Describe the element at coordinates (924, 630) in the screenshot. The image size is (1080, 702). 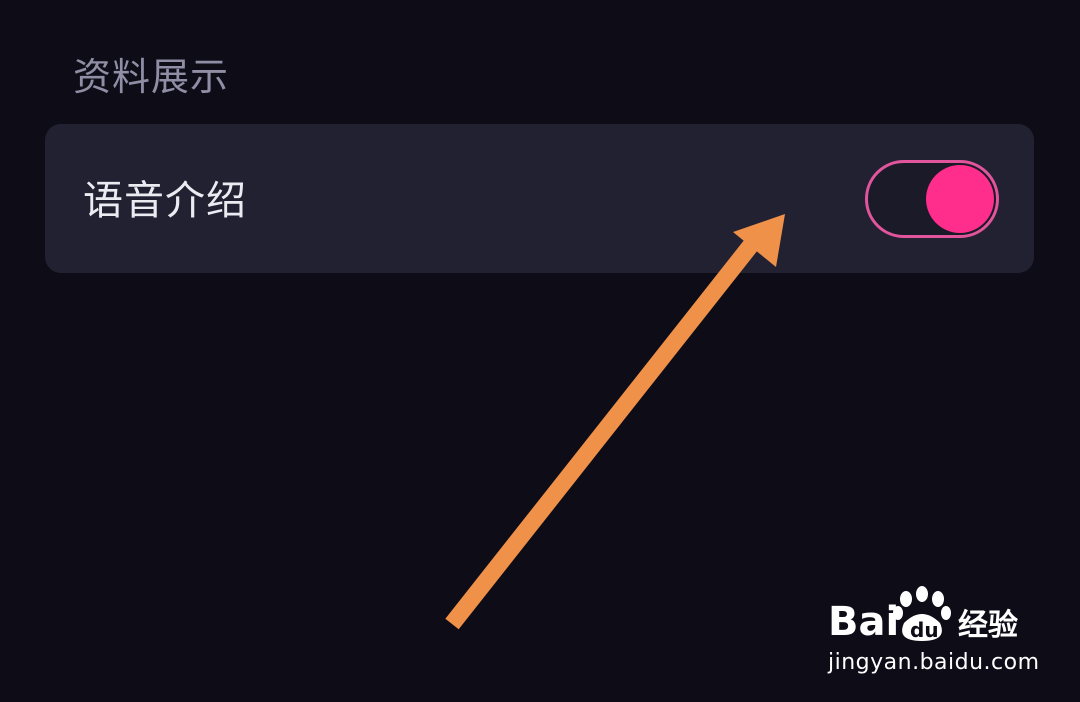
I see `svg-text: du` at that location.